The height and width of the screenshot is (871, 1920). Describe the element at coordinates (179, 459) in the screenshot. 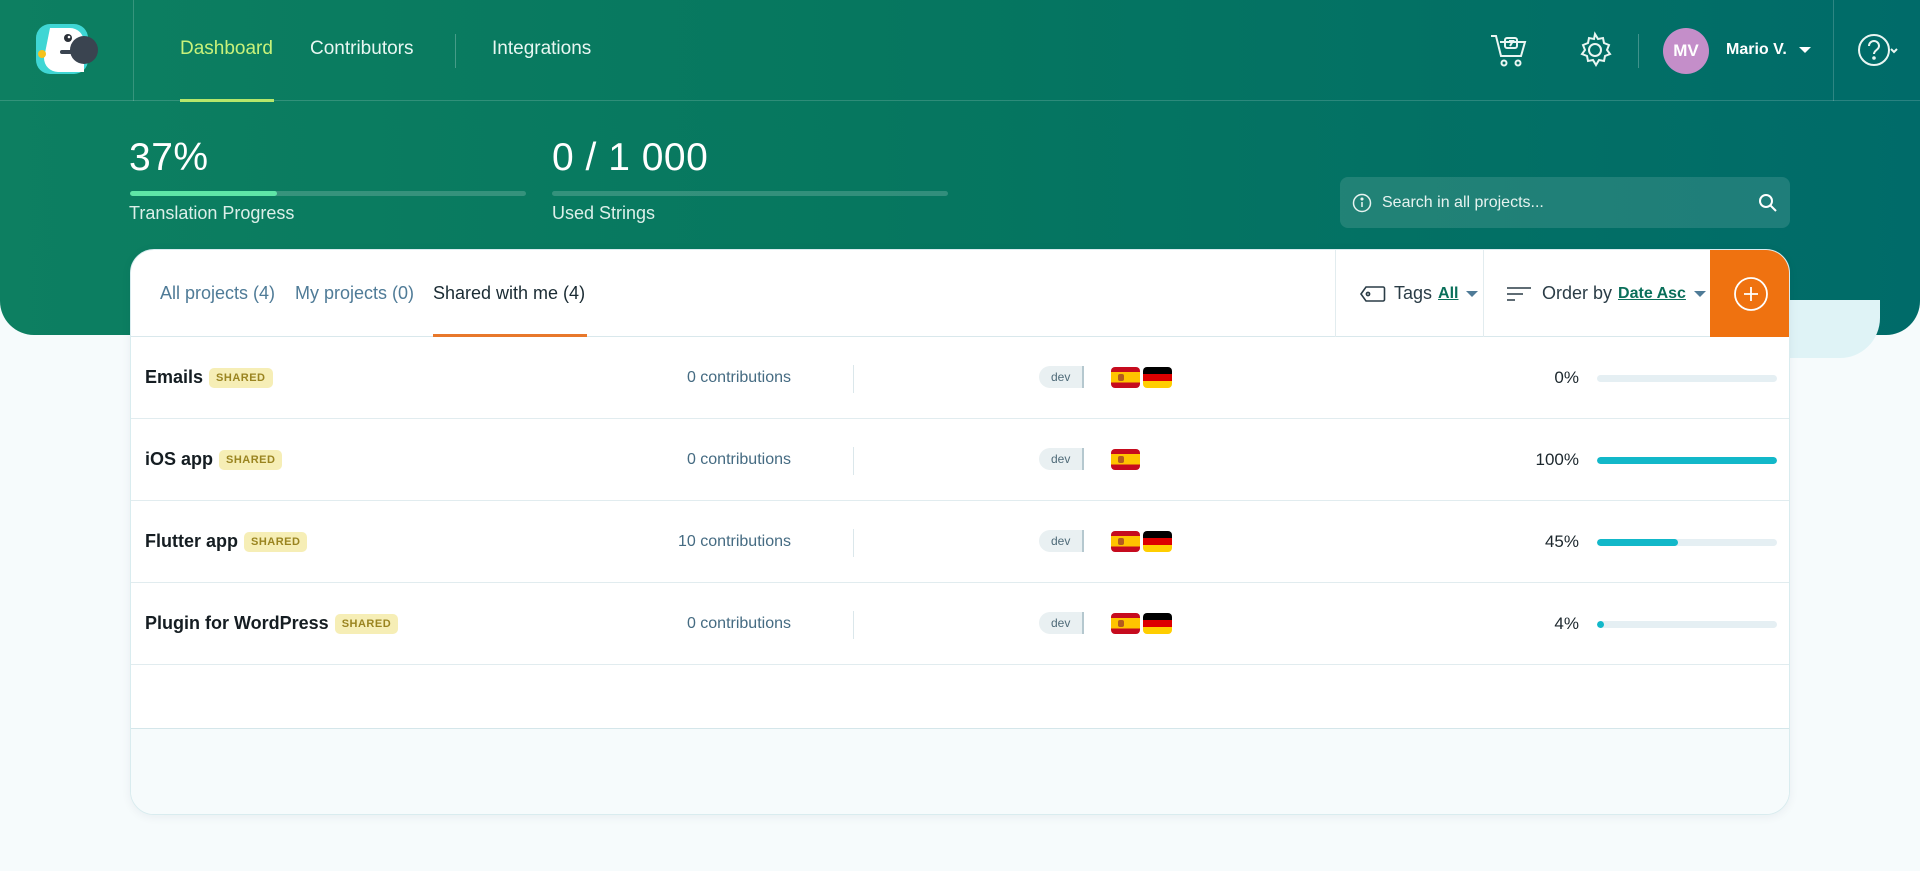

I see `project-name: iOS app` at that location.